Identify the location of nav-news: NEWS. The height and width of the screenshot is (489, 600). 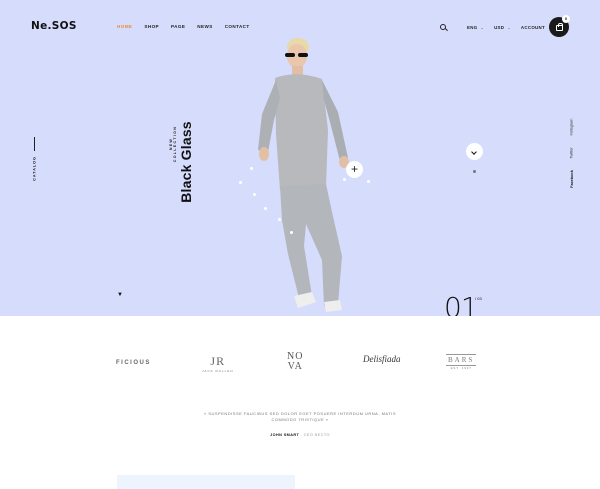
(204, 26).